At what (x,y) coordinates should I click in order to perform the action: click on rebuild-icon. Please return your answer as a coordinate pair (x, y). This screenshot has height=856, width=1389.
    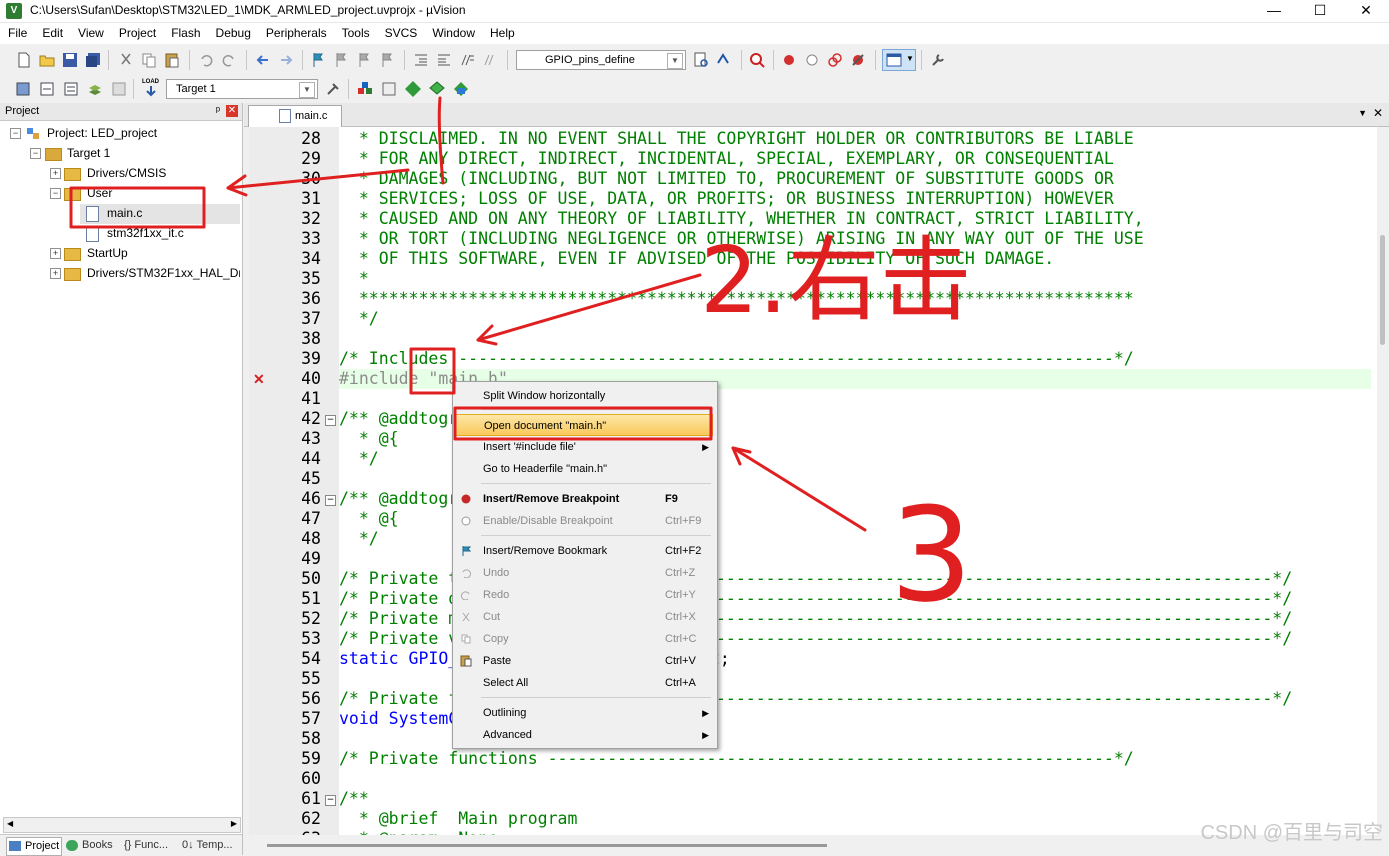
    Looking at the image, I should click on (71, 89).